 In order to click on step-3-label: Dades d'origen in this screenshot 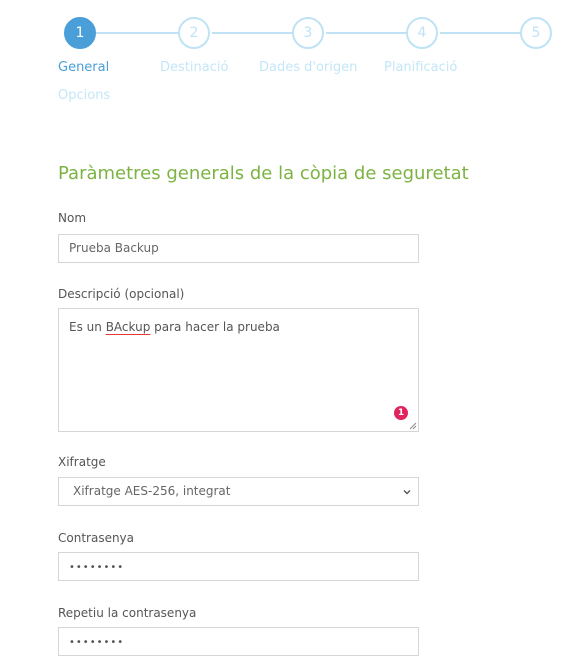, I will do `click(308, 67)`.